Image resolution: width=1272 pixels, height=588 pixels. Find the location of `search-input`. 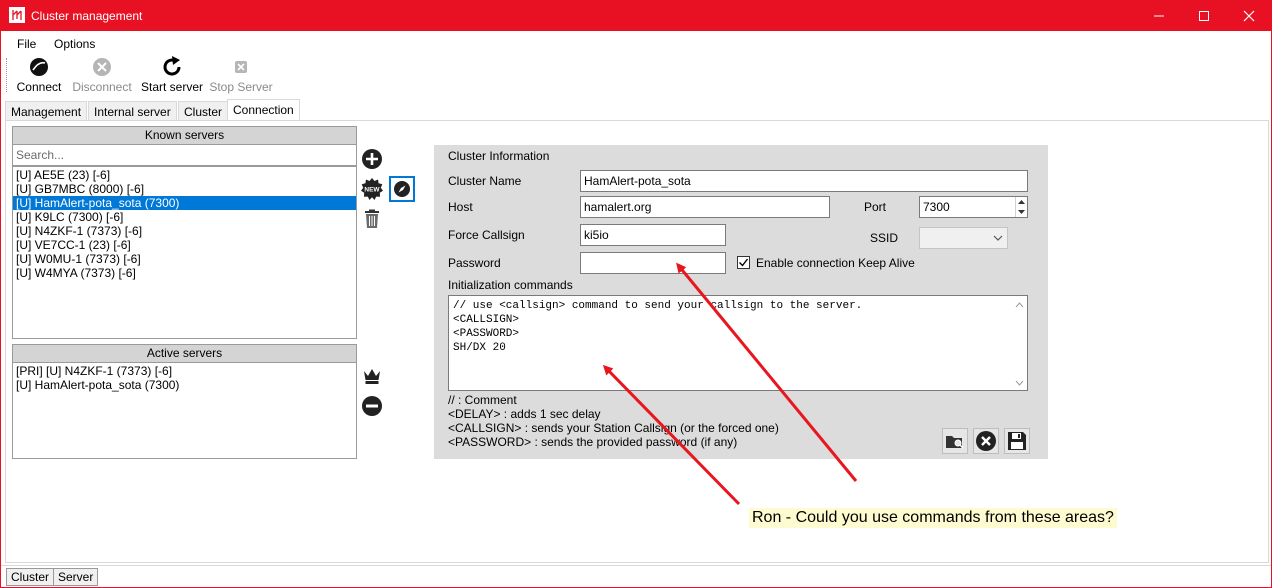

search-input is located at coordinates (184, 155).